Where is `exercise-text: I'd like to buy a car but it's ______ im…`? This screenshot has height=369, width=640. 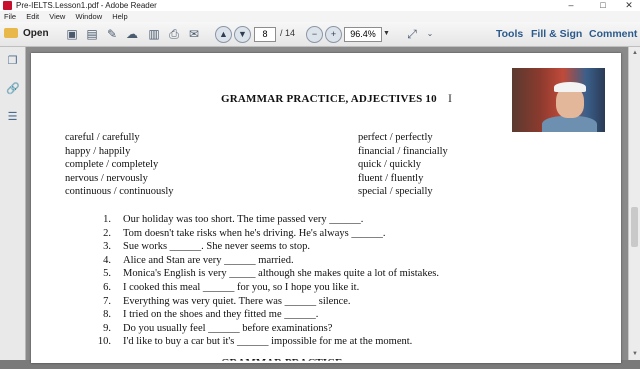 exercise-text: I'd like to buy a car but it's ______ im… is located at coordinates (268, 342).